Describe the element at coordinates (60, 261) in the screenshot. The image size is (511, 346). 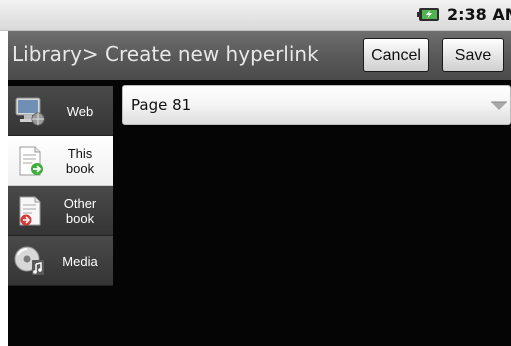
I see `sidebar-item-media: Media` at that location.